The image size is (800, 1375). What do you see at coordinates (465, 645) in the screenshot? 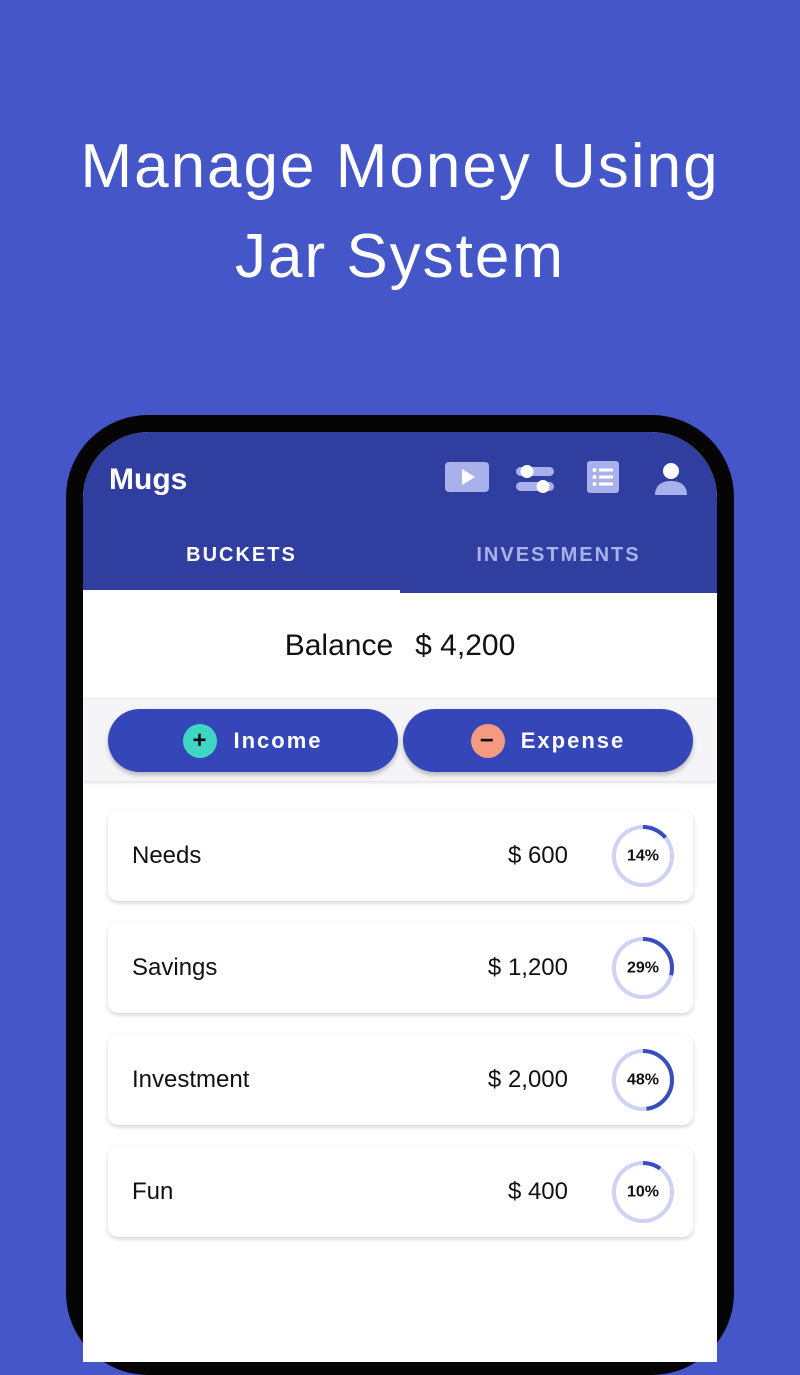
I see `balance-value: $ 4,200` at bounding box center [465, 645].